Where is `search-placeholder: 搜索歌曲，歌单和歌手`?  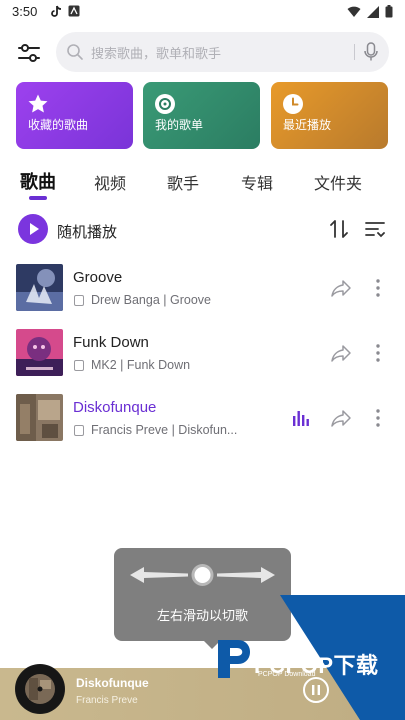
search-placeholder: 搜索歌曲，歌单和歌手 is located at coordinates (156, 54).